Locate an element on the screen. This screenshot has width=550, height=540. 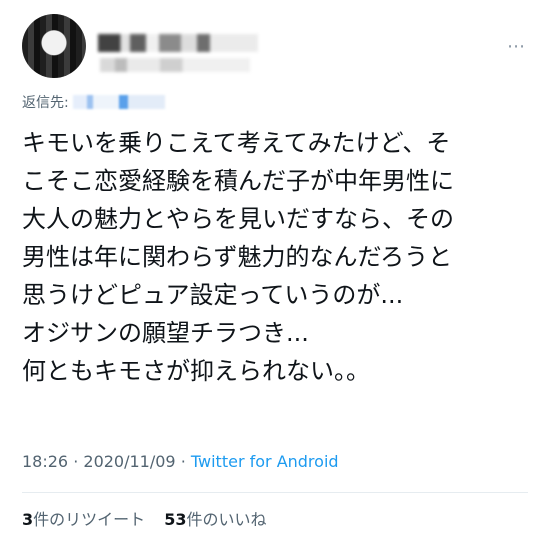
tweet-header: ⋯ is located at coordinates (277, 50).